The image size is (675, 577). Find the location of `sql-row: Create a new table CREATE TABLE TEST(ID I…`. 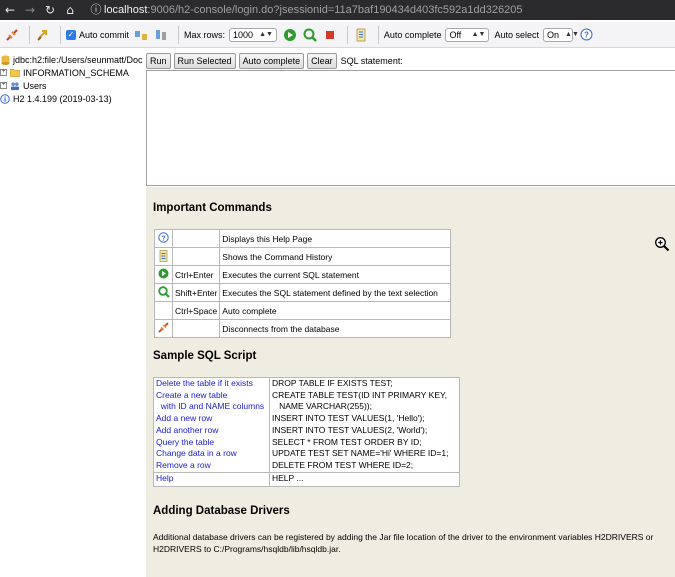

sql-row: Create a new table CREATE TABLE TEST(ID I… is located at coordinates (306, 395).